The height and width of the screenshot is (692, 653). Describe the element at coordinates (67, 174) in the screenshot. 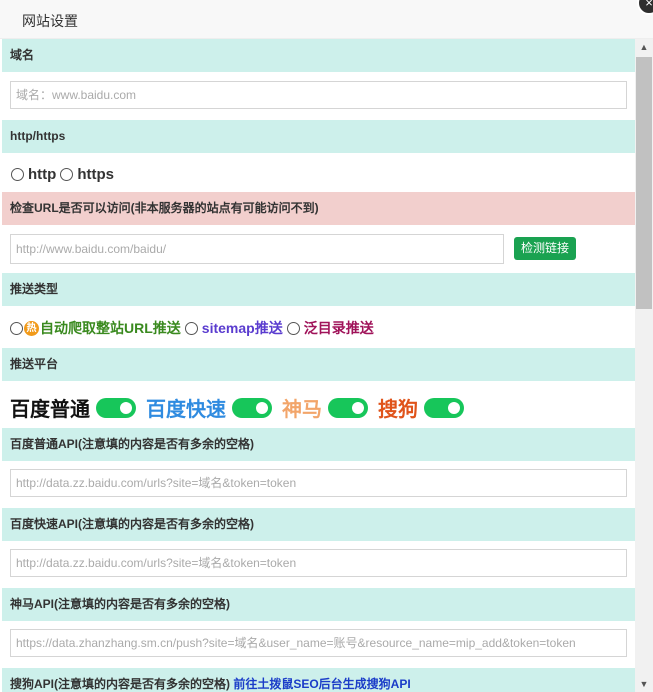

I see `https-radio` at that location.